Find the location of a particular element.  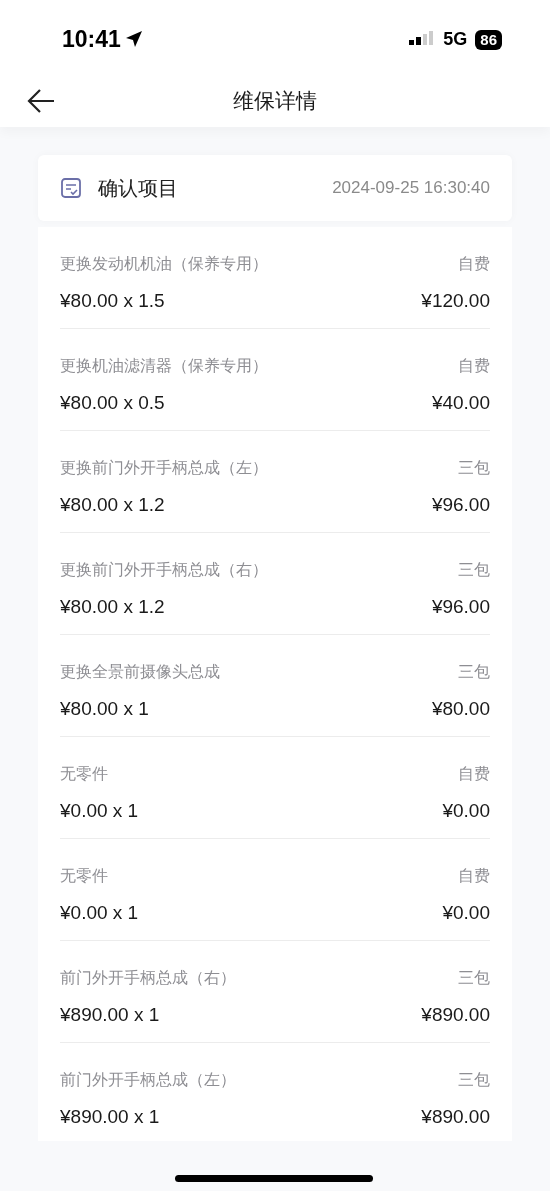

battery-icon: 86 is located at coordinates (488, 39).